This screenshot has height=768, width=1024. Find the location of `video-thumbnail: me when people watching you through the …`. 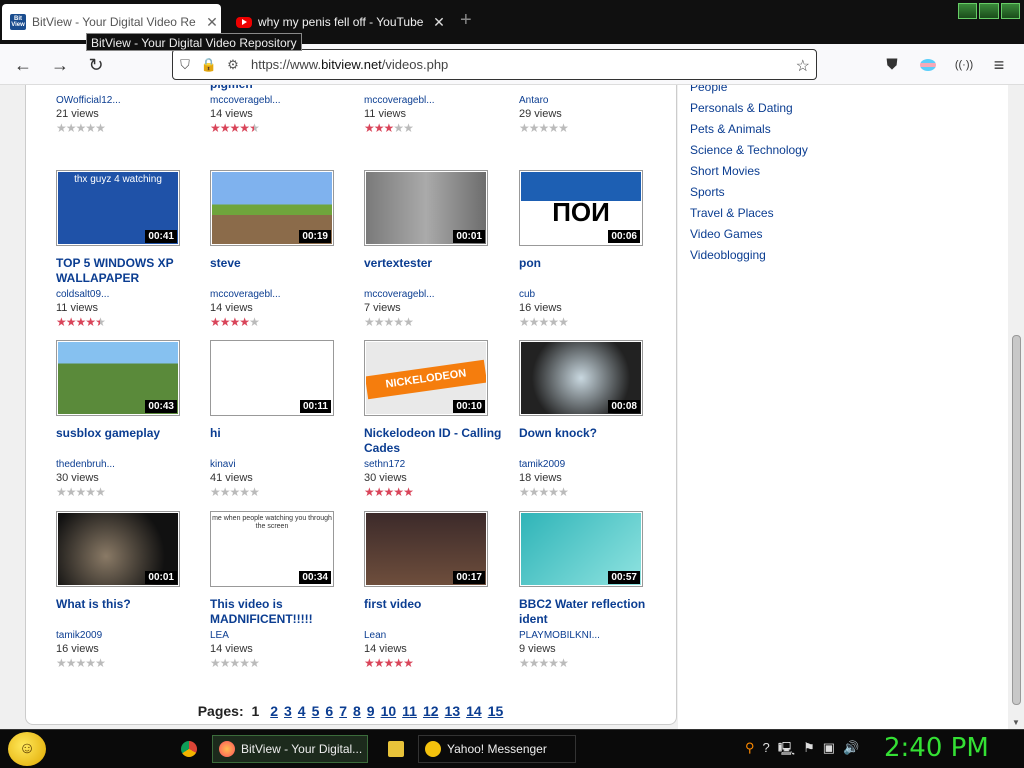

video-thumbnail: me when people watching you through the … is located at coordinates (272, 549).